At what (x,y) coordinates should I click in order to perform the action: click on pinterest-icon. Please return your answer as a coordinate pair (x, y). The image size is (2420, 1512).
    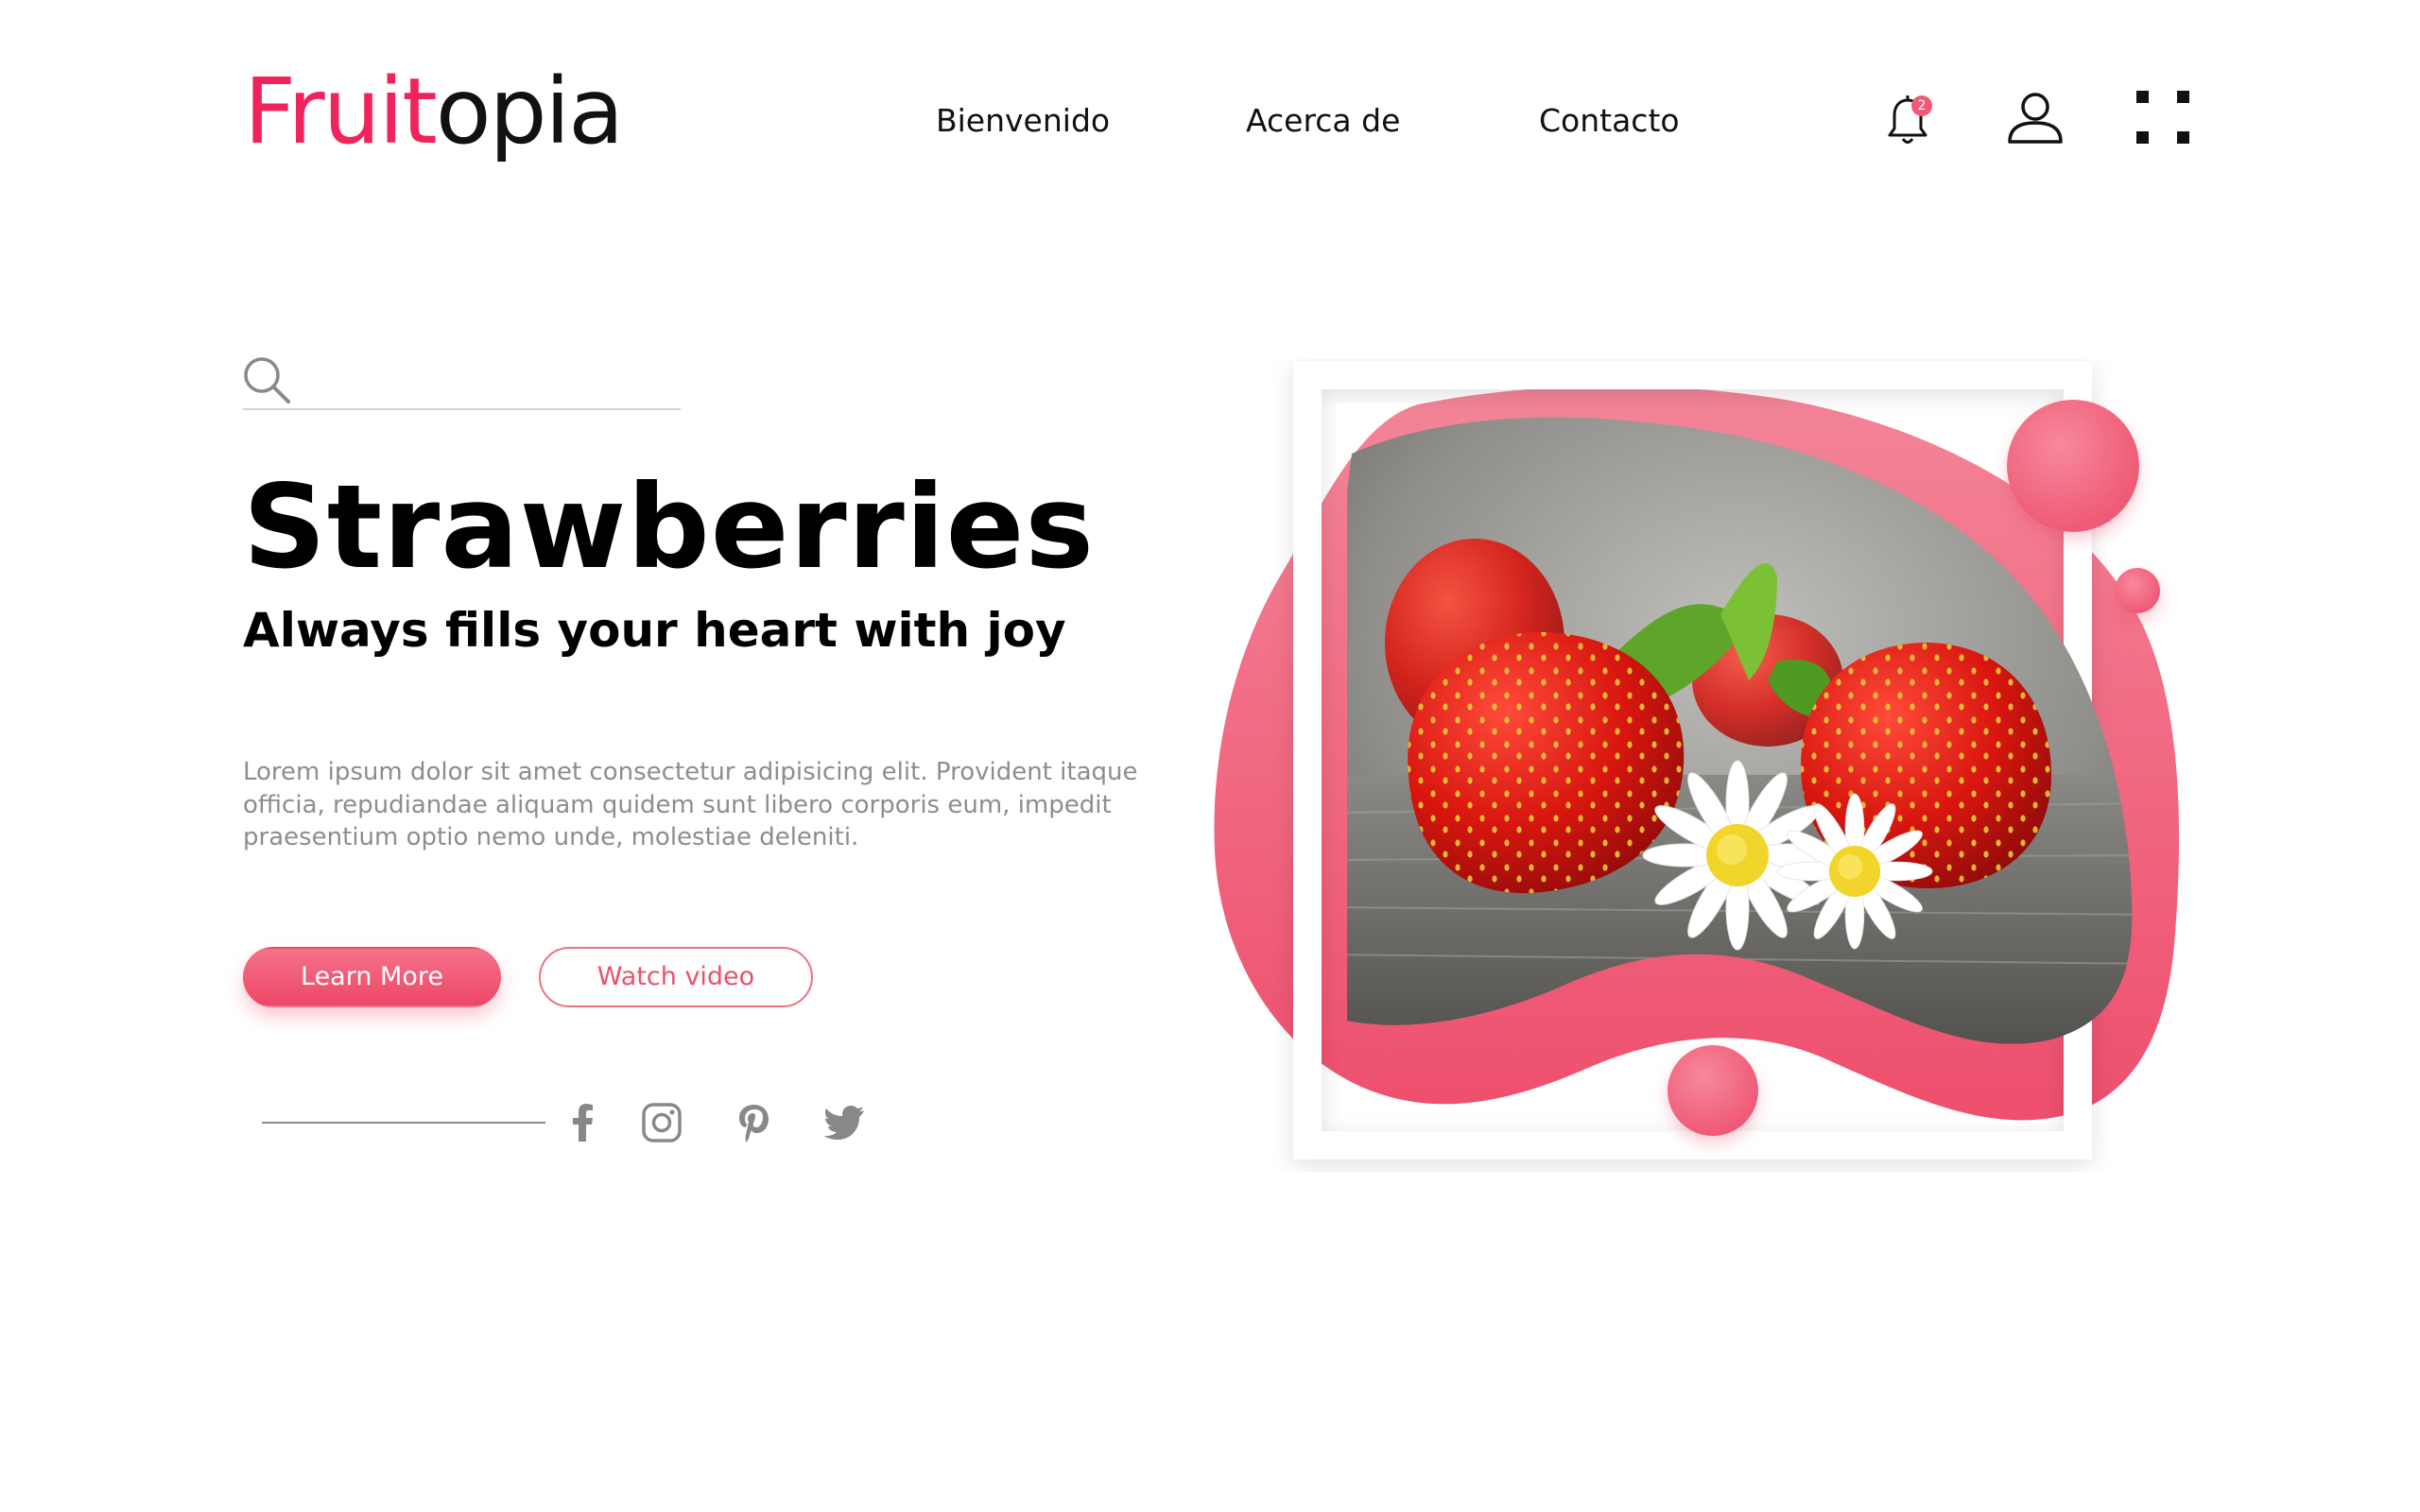
    Looking at the image, I should click on (754, 1122).